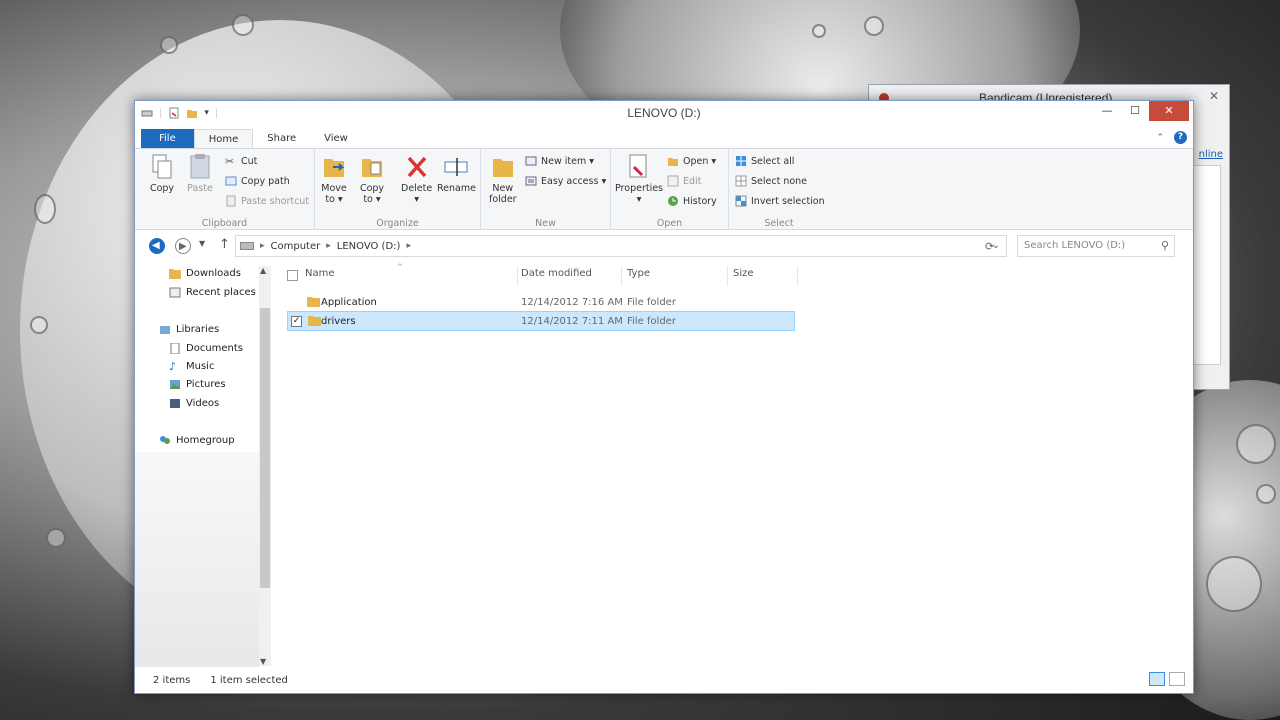  What do you see at coordinates (212, 292) in the screenshot?
I see `nav-item-recent-places: Recent places` at bounding box center [212, 292].